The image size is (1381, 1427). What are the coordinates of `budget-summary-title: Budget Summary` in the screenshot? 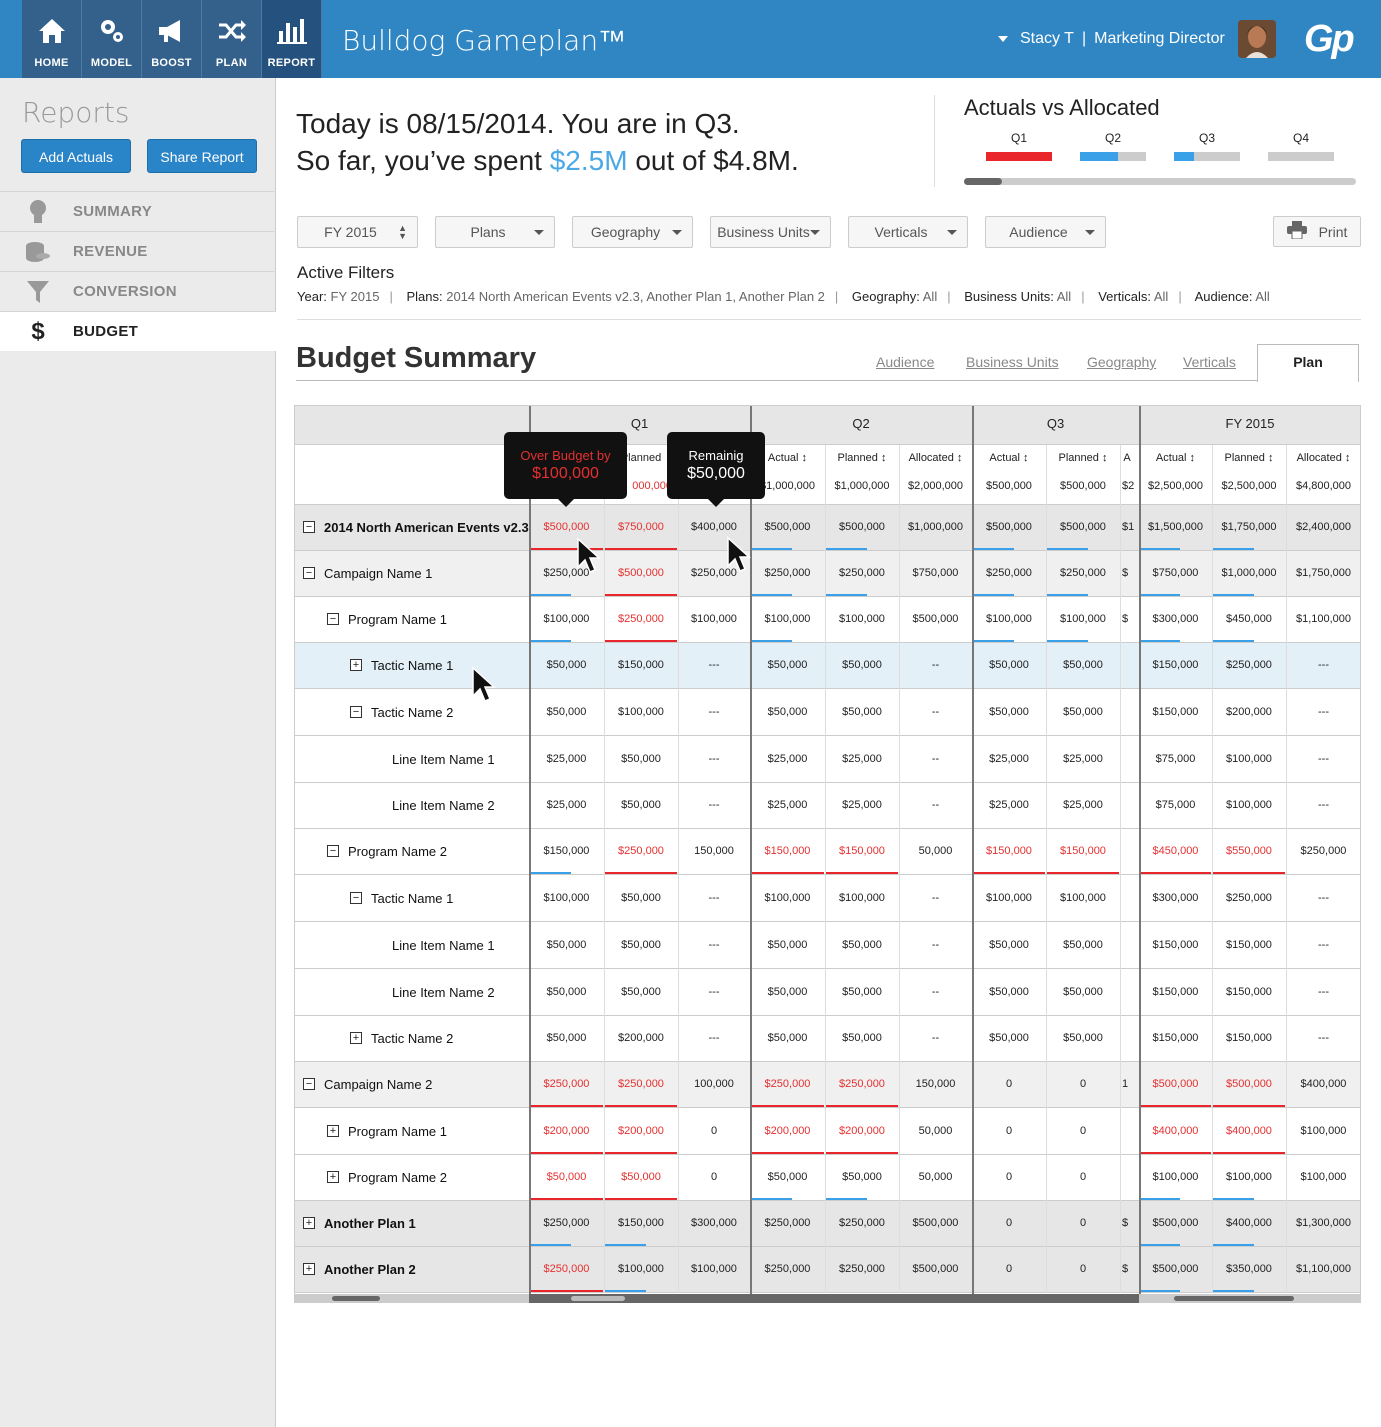 It's located at (416, 358).